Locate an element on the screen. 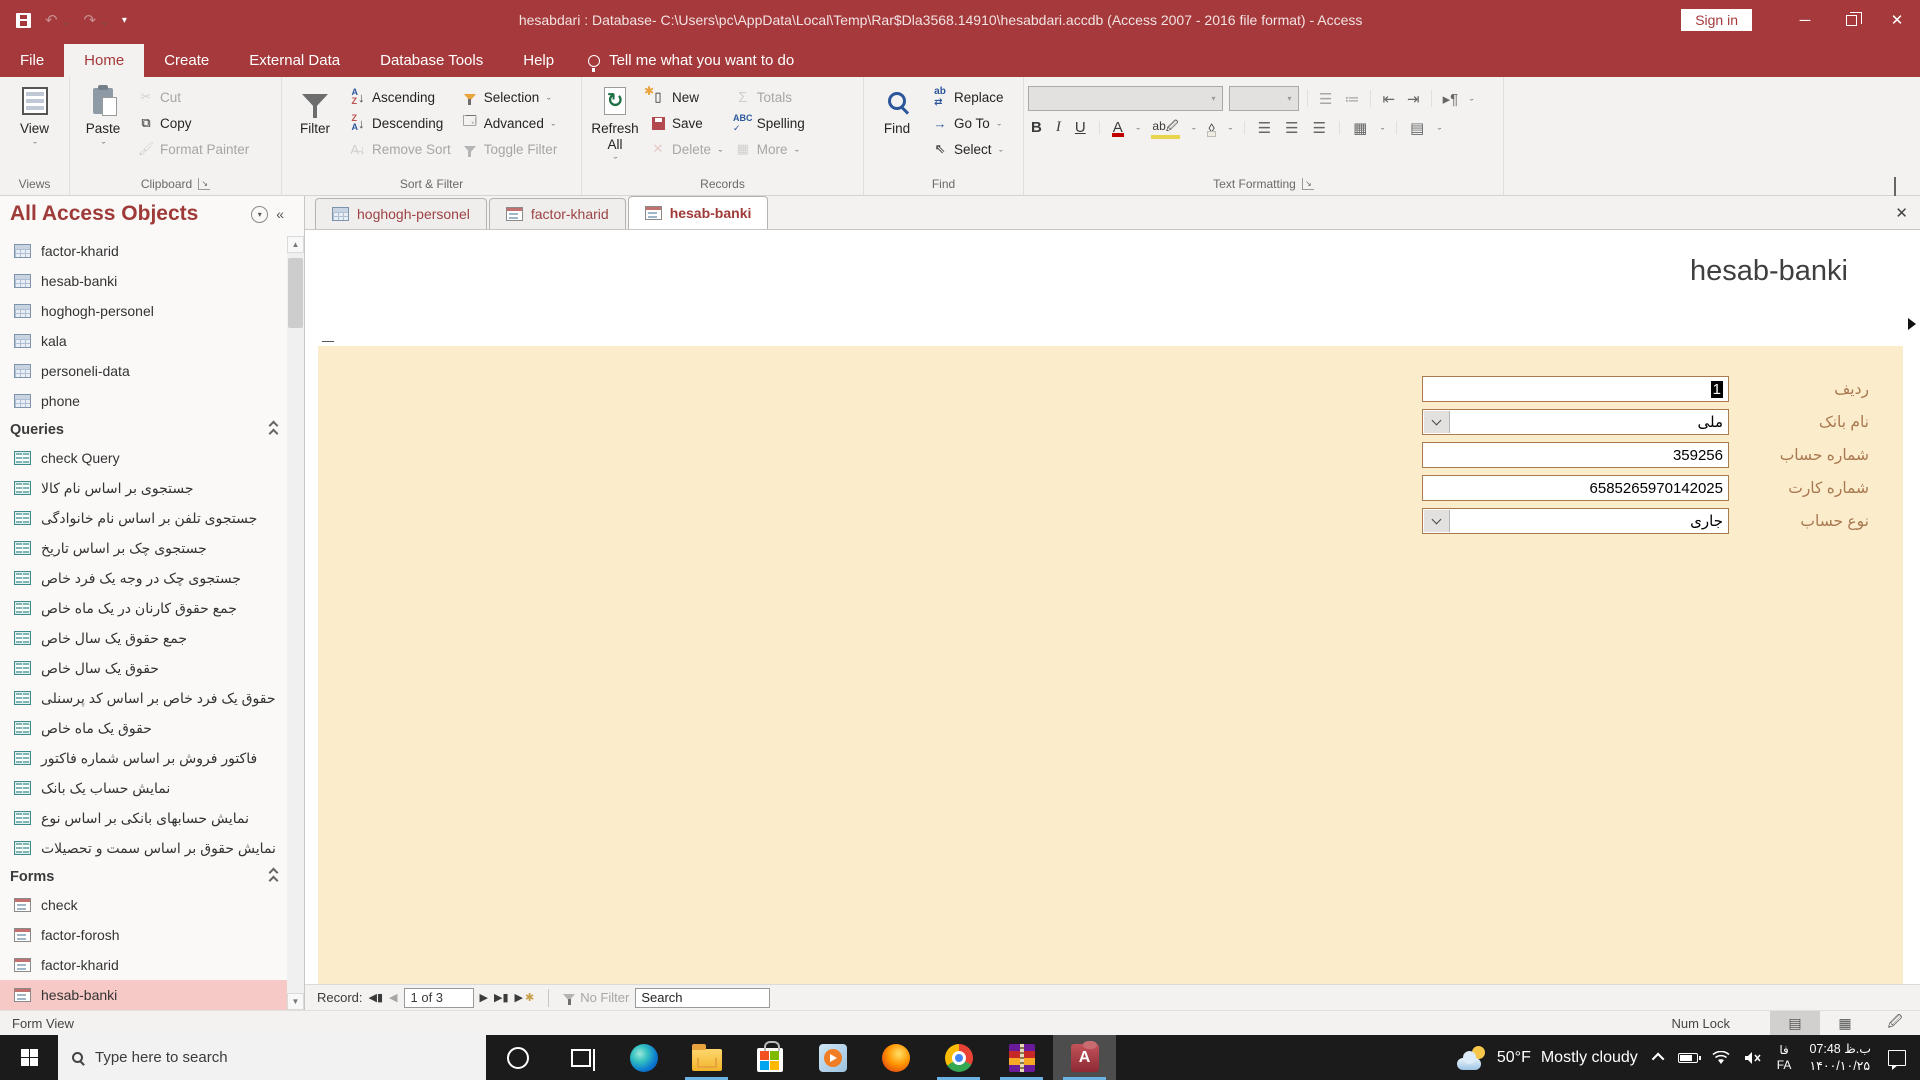  volume-indicator is located at coordinates (1753, 1057).